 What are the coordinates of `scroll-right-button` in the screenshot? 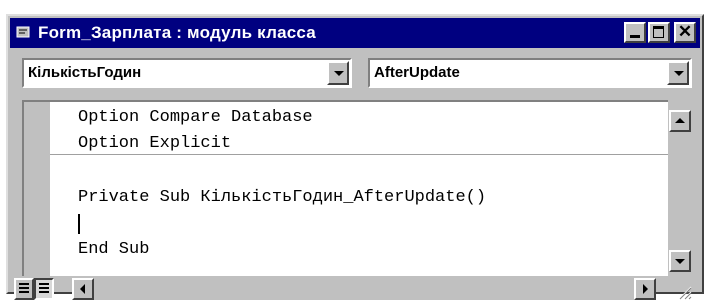 It's located at (645, 289).